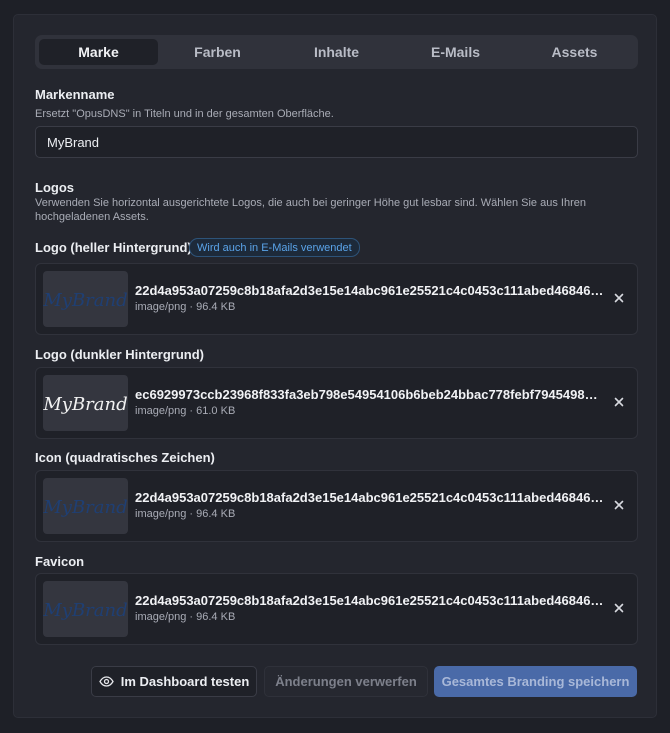 The height and width of the screenshot is (733, 670). I want to click on logo-dark-remove-button, so click(619, 402).